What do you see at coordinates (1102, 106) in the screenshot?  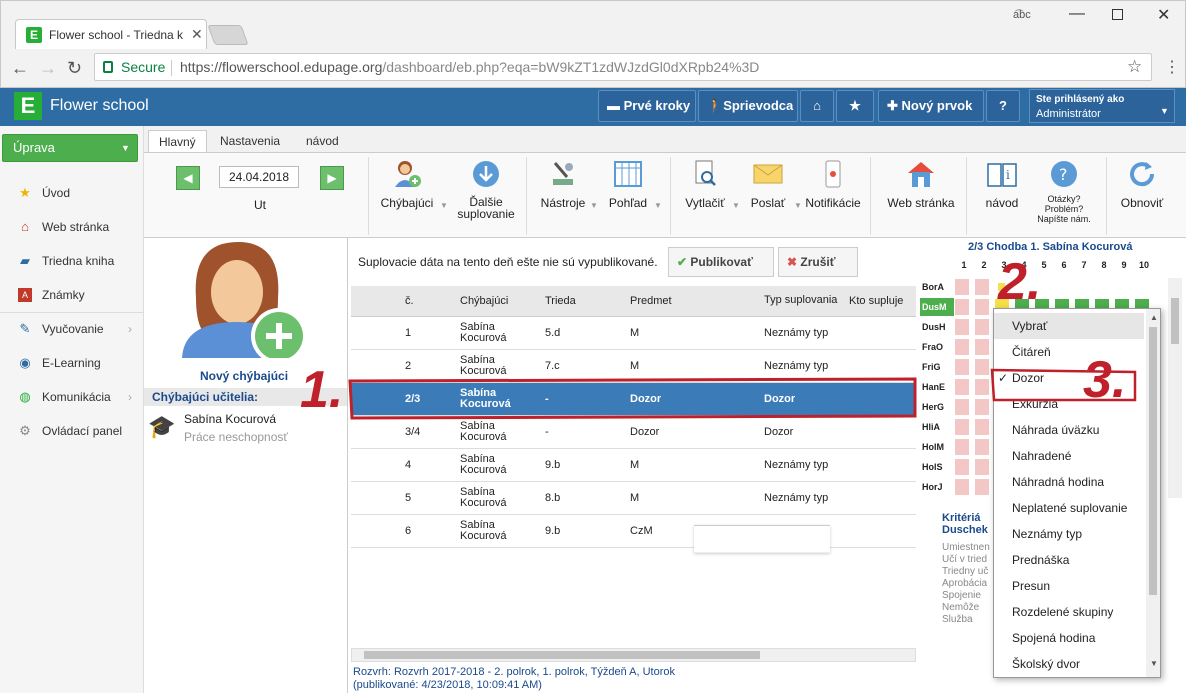 I see `user-menu: Ste prihlásený ako Administrátor ▼` at bounding box center [1102, 106].